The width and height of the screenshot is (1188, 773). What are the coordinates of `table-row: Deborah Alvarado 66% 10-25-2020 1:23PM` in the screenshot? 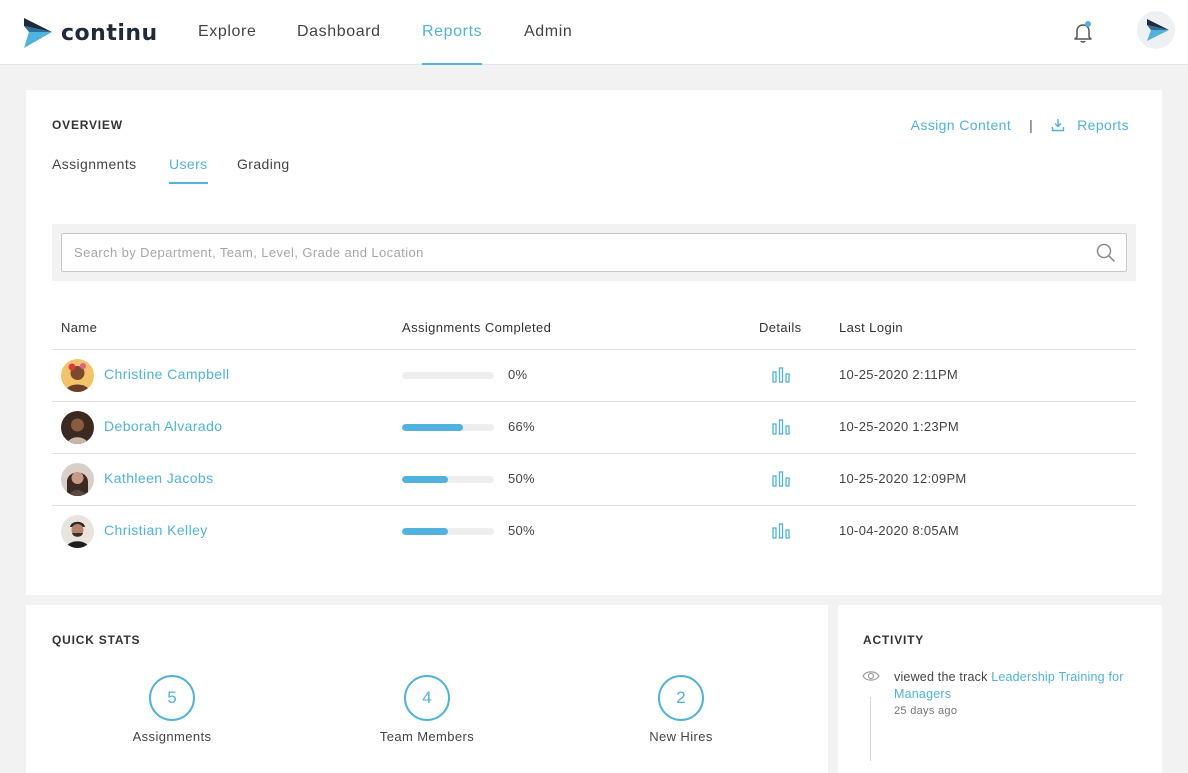 It's located at (594, 428).